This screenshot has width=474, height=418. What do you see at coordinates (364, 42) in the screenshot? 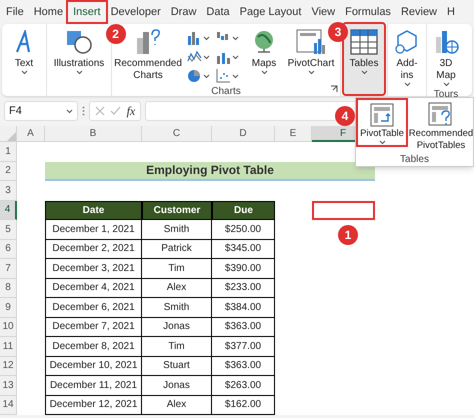
I see `table-icon` at bounding box center [364, 42].